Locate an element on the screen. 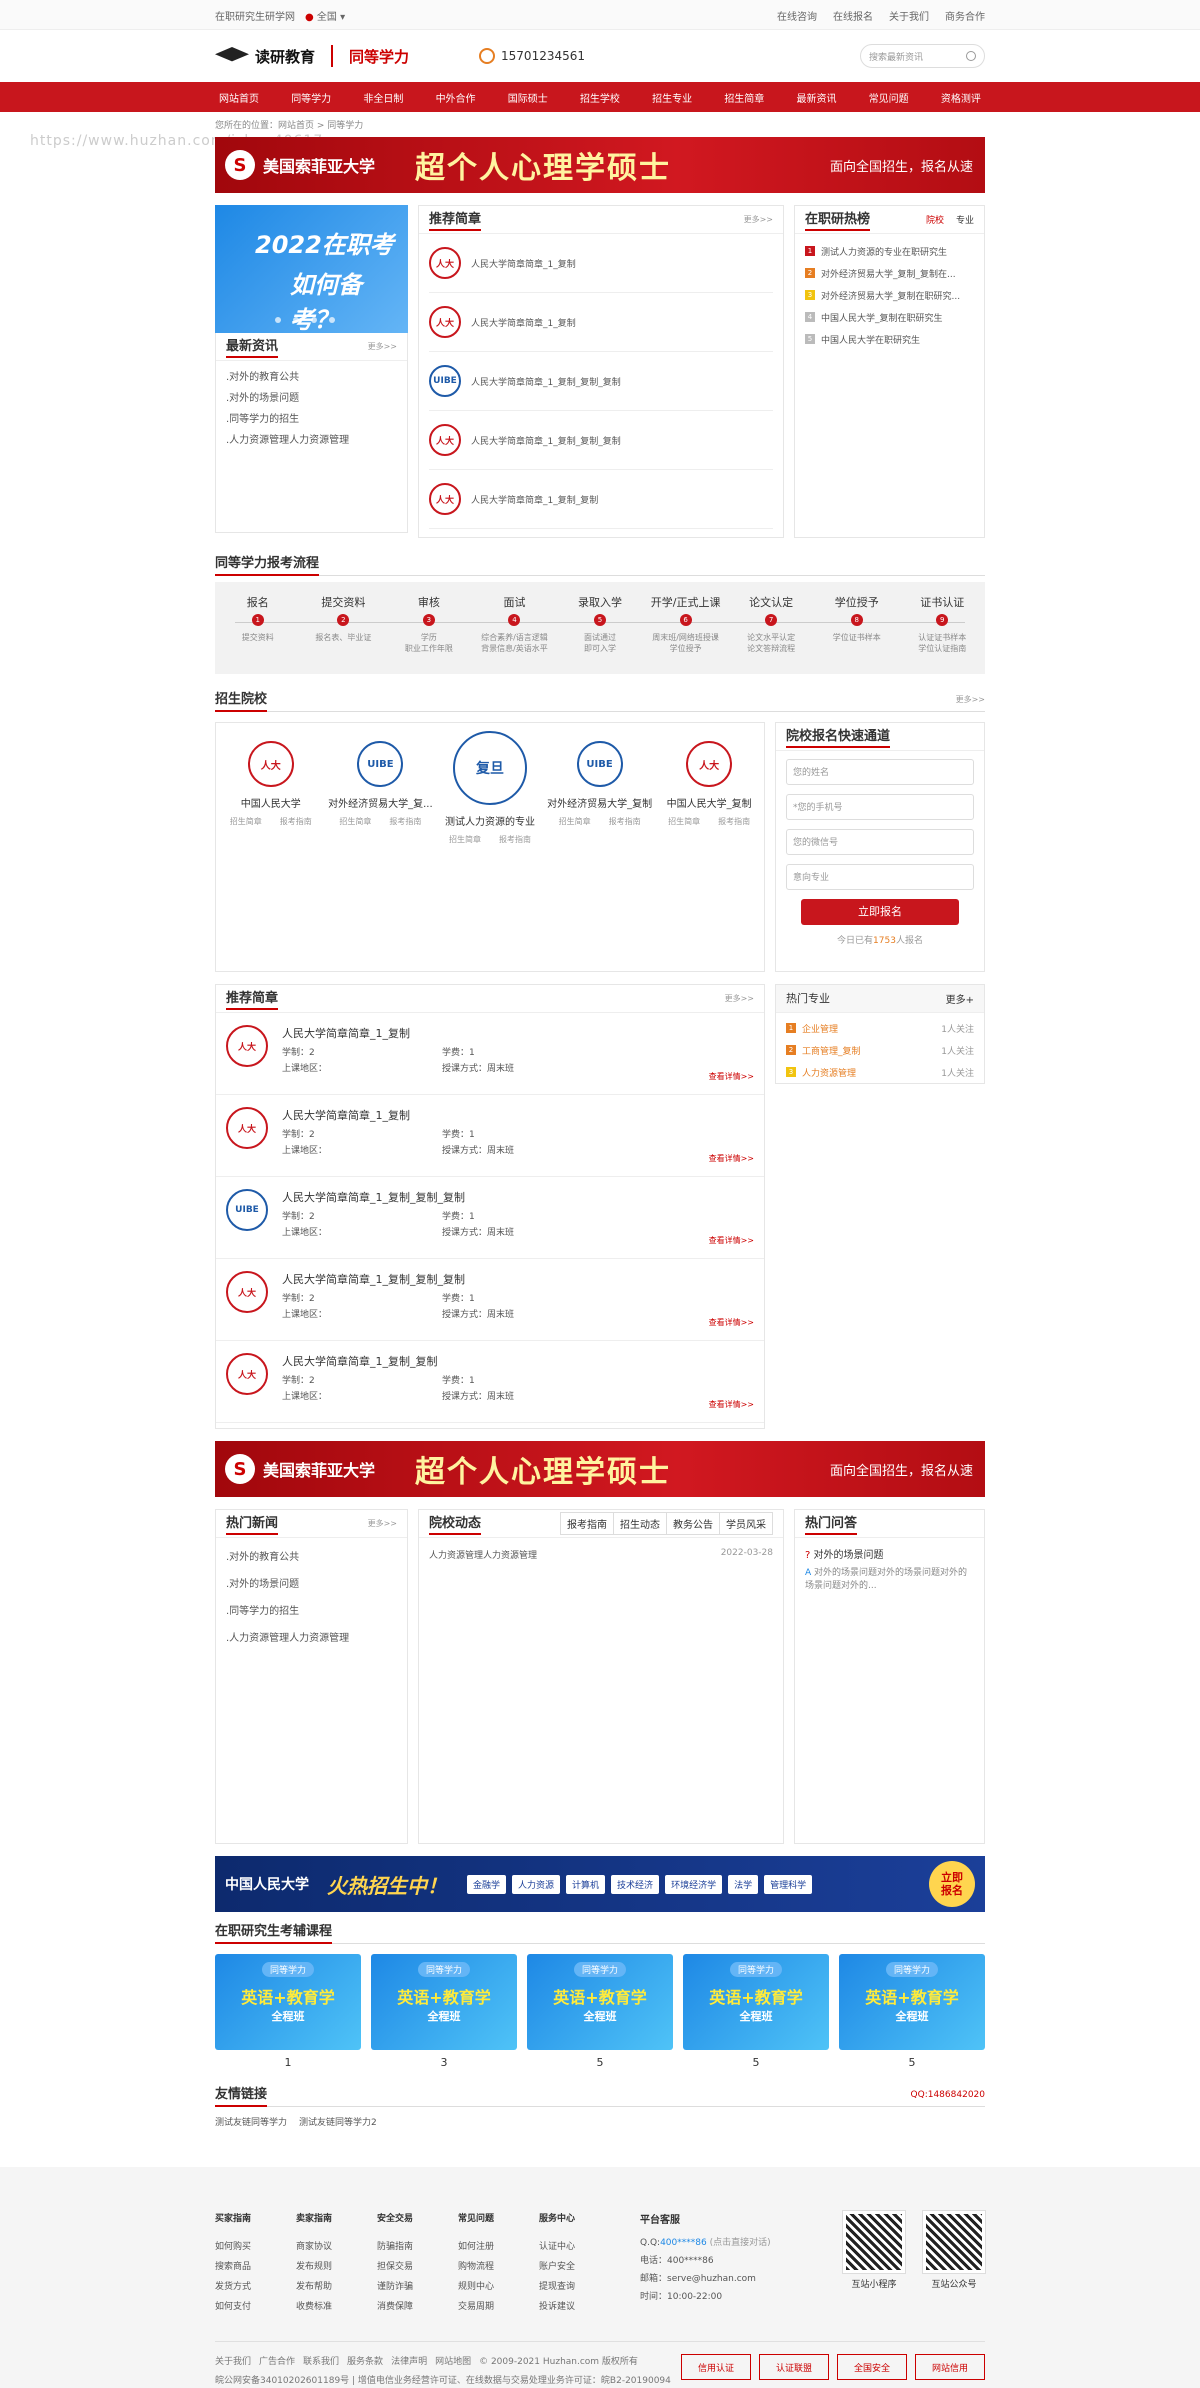 This screenshot has width=1200, height=2388. svc-qq: Q.Q:400****86 (点击直接对话) is located at coordinates (705, 2244).